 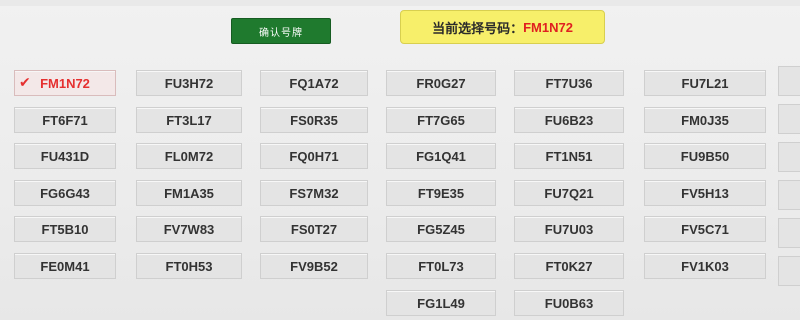 I want to click on check-icon: ✔, so click(x=25, y=82).